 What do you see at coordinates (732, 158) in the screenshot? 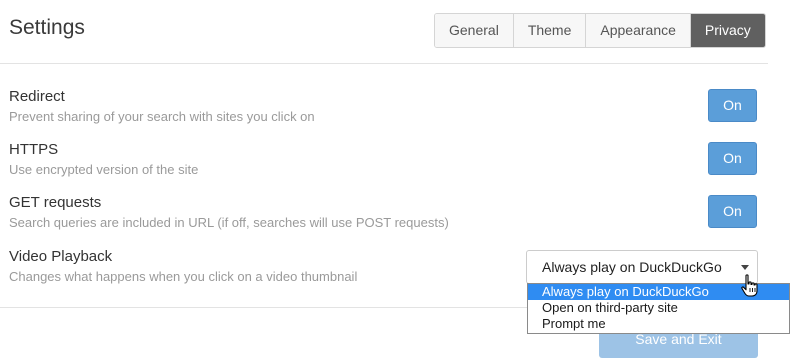
I see `https-toggle: On` at bounding box center [732, 158].